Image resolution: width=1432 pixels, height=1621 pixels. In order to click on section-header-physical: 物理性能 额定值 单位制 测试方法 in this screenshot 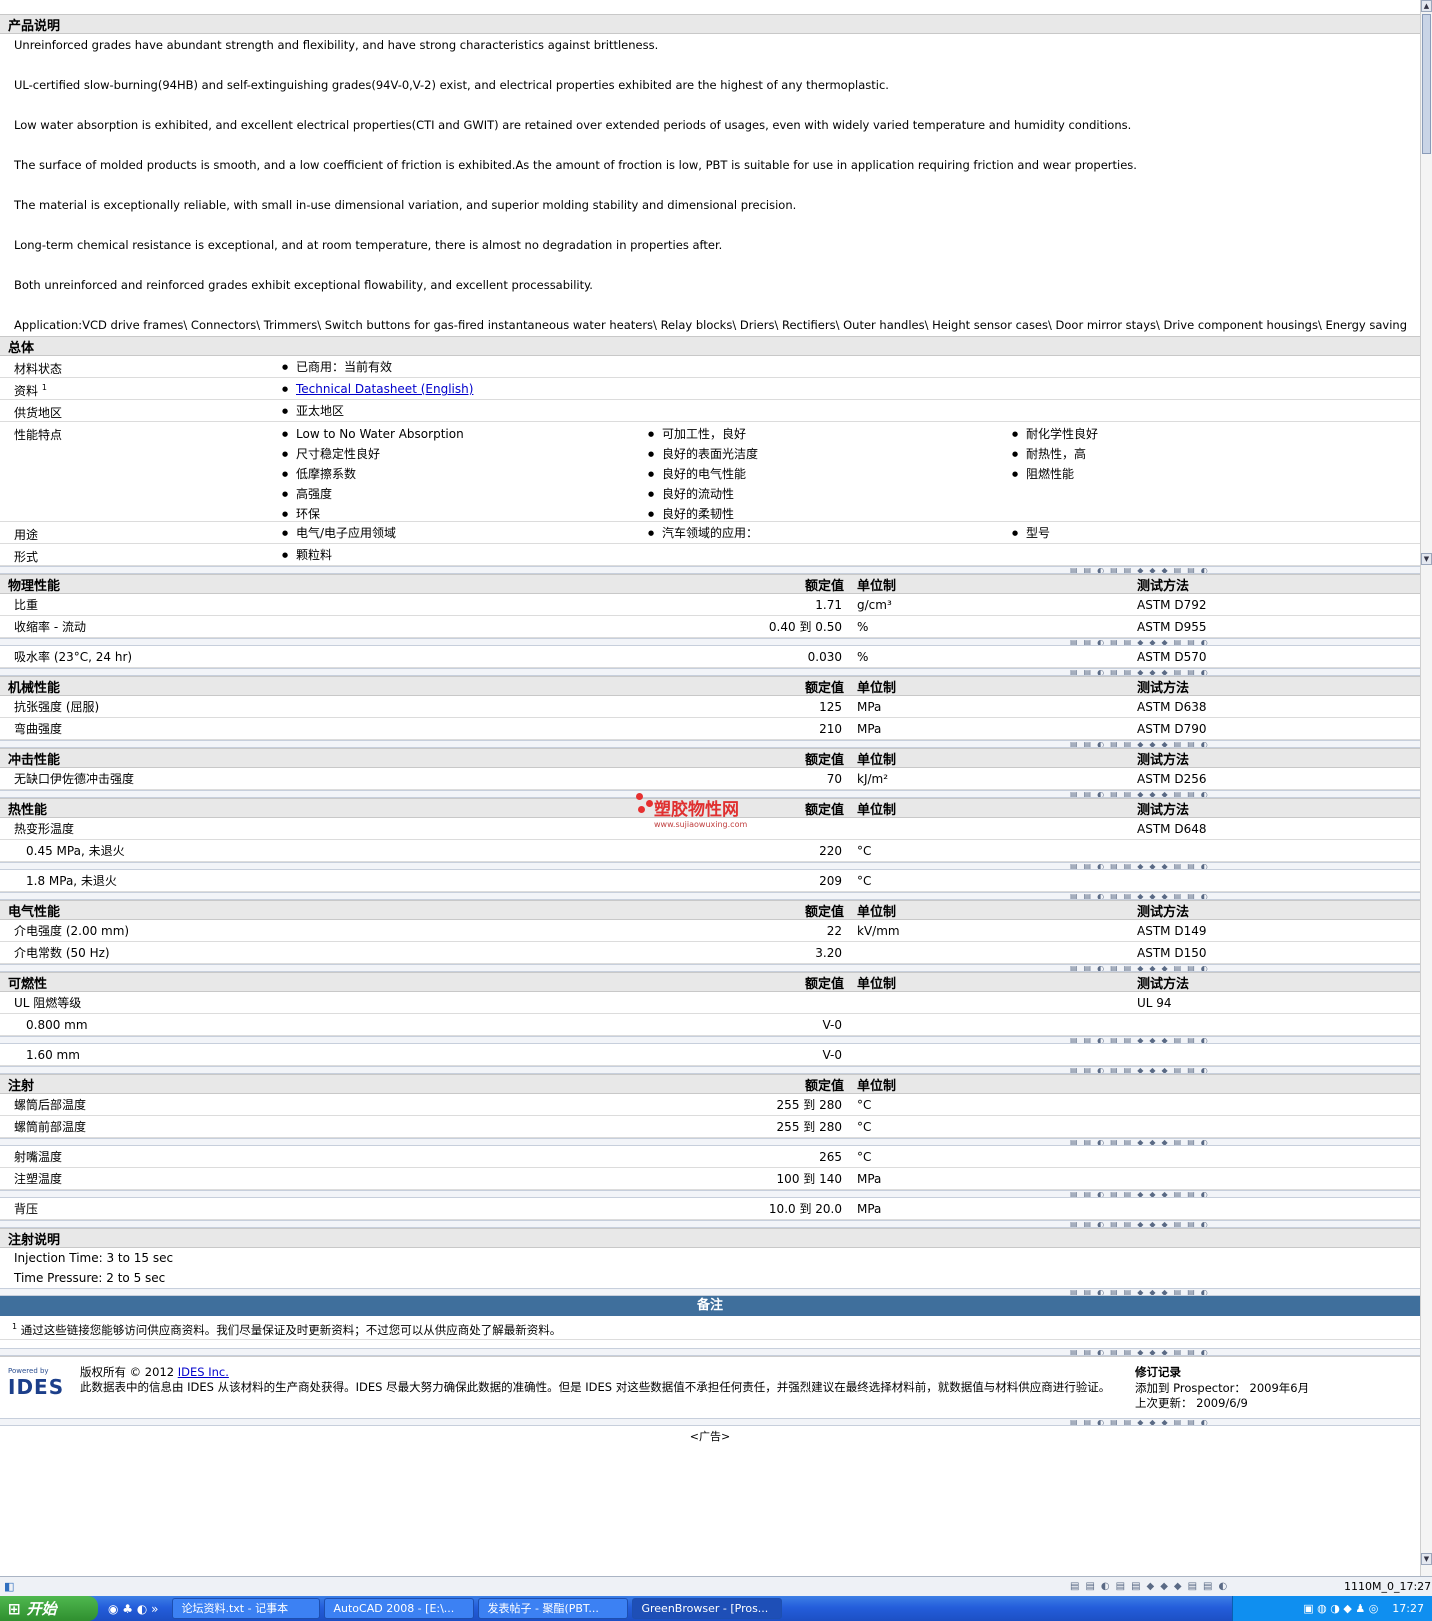, I will do `click(710, 584)`.